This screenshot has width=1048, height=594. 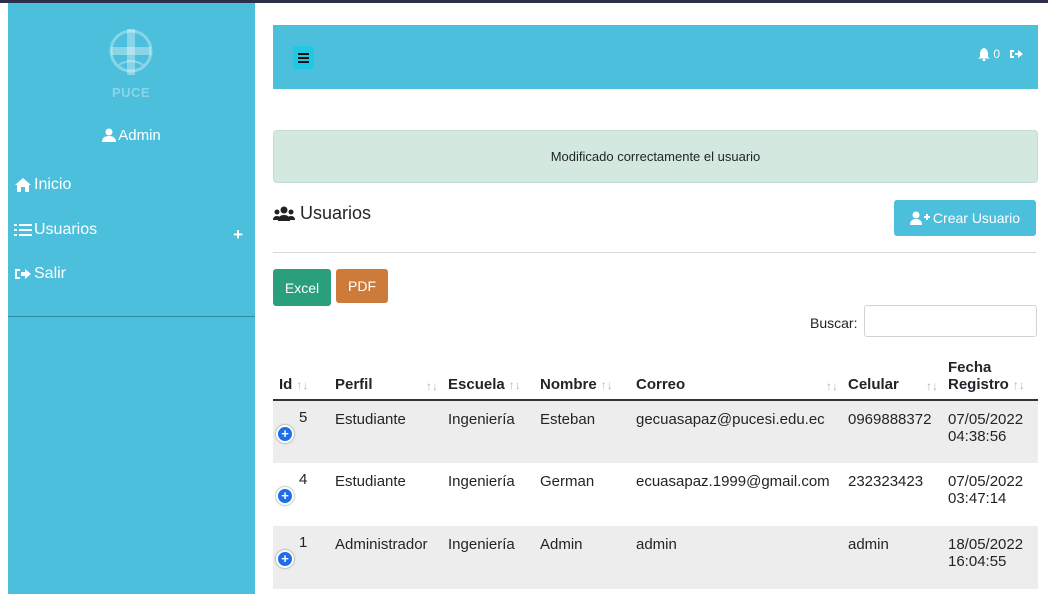 I want to click on sidebar-item-inicio: Inicio, so click(x=42, y=185).